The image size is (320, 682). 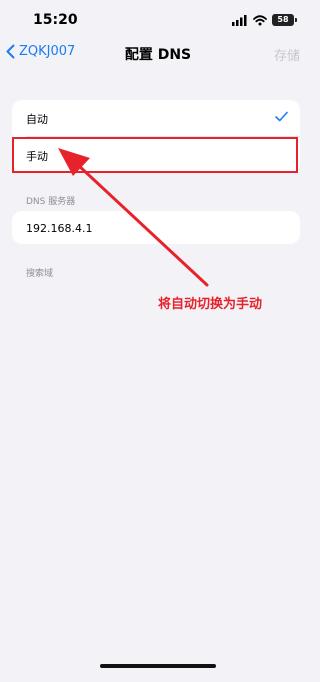 What do you see at coordinates (260, 19) in the screenshot?
I see `wifi-icon` at bounding box center [260, 19].